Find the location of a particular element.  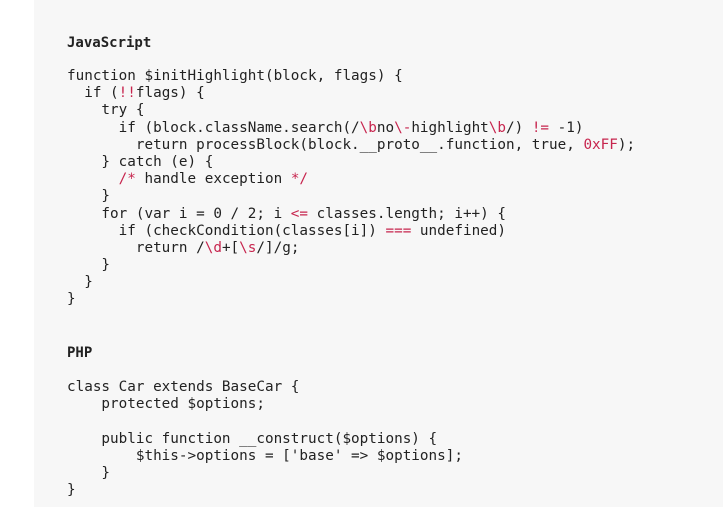

code-line: class Car extends BaseCar { is located at coordinates (183, 387).